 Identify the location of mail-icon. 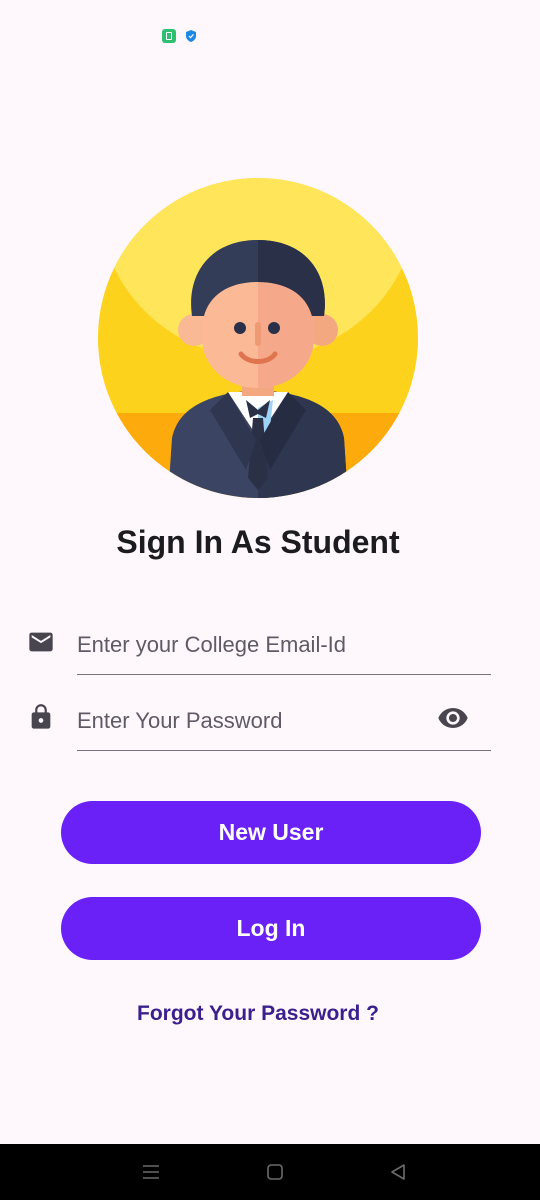
(41, 642).